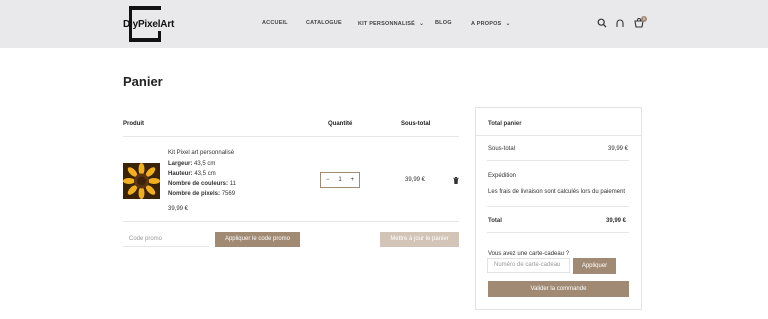 This screenshot has width=768, height=319. I want to click on product-attr-colors: Nombre de couleurs: 11, so click(202, 184).